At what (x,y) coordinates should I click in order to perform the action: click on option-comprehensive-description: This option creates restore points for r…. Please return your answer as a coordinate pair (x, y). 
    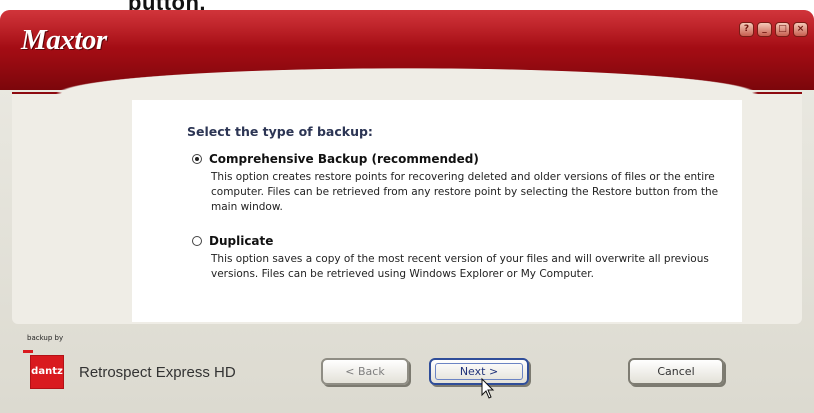
    Looking at the image, I should click on (465, 192).